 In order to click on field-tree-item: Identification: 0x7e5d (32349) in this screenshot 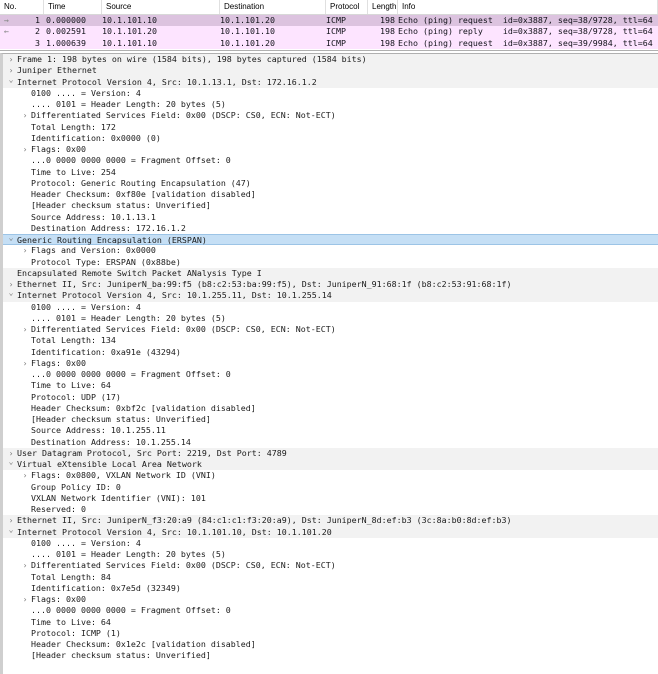, I will do `click(330, 588)`.